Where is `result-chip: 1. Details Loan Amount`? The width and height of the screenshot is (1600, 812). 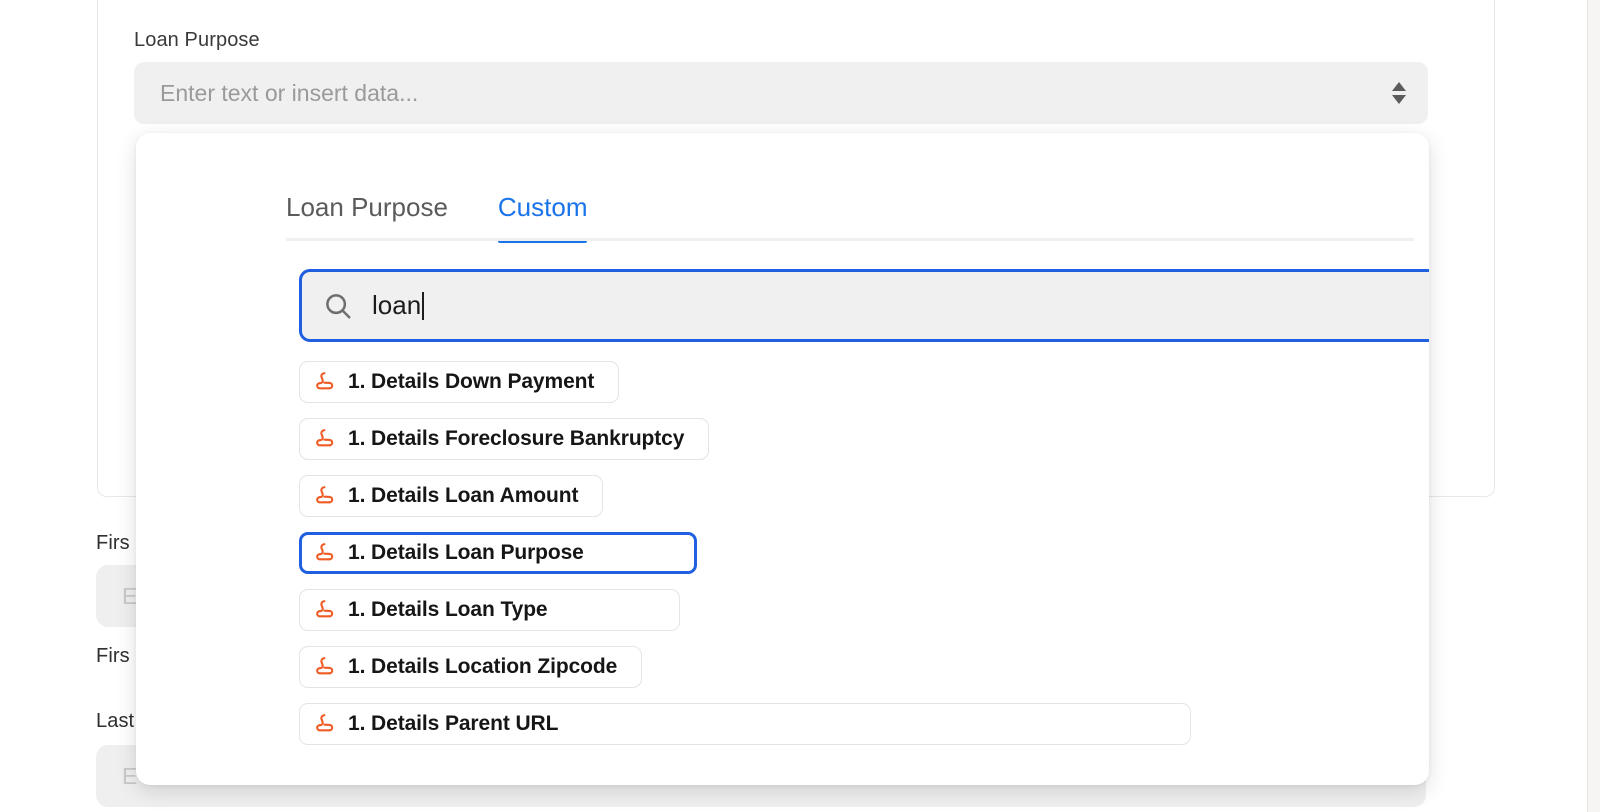 result-chip: 1. Details Loan Amount is located at coordinates (451, 496).